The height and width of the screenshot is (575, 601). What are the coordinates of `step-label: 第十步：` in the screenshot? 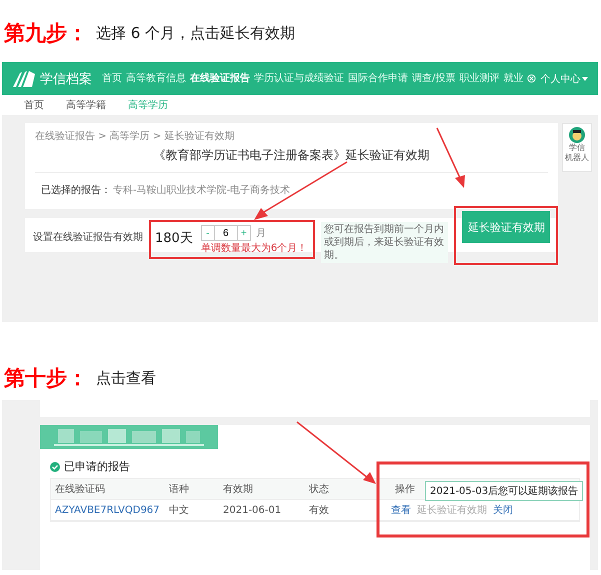 It's located at (46, 378).